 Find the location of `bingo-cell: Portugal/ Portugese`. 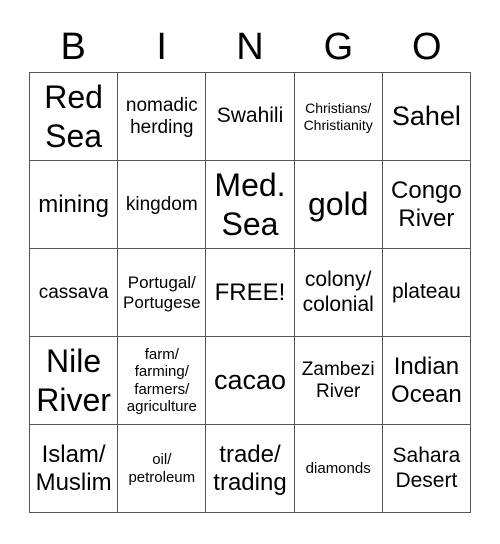

bingo-cell: Portugal/ Portugese is located at coordinates (162, 293).